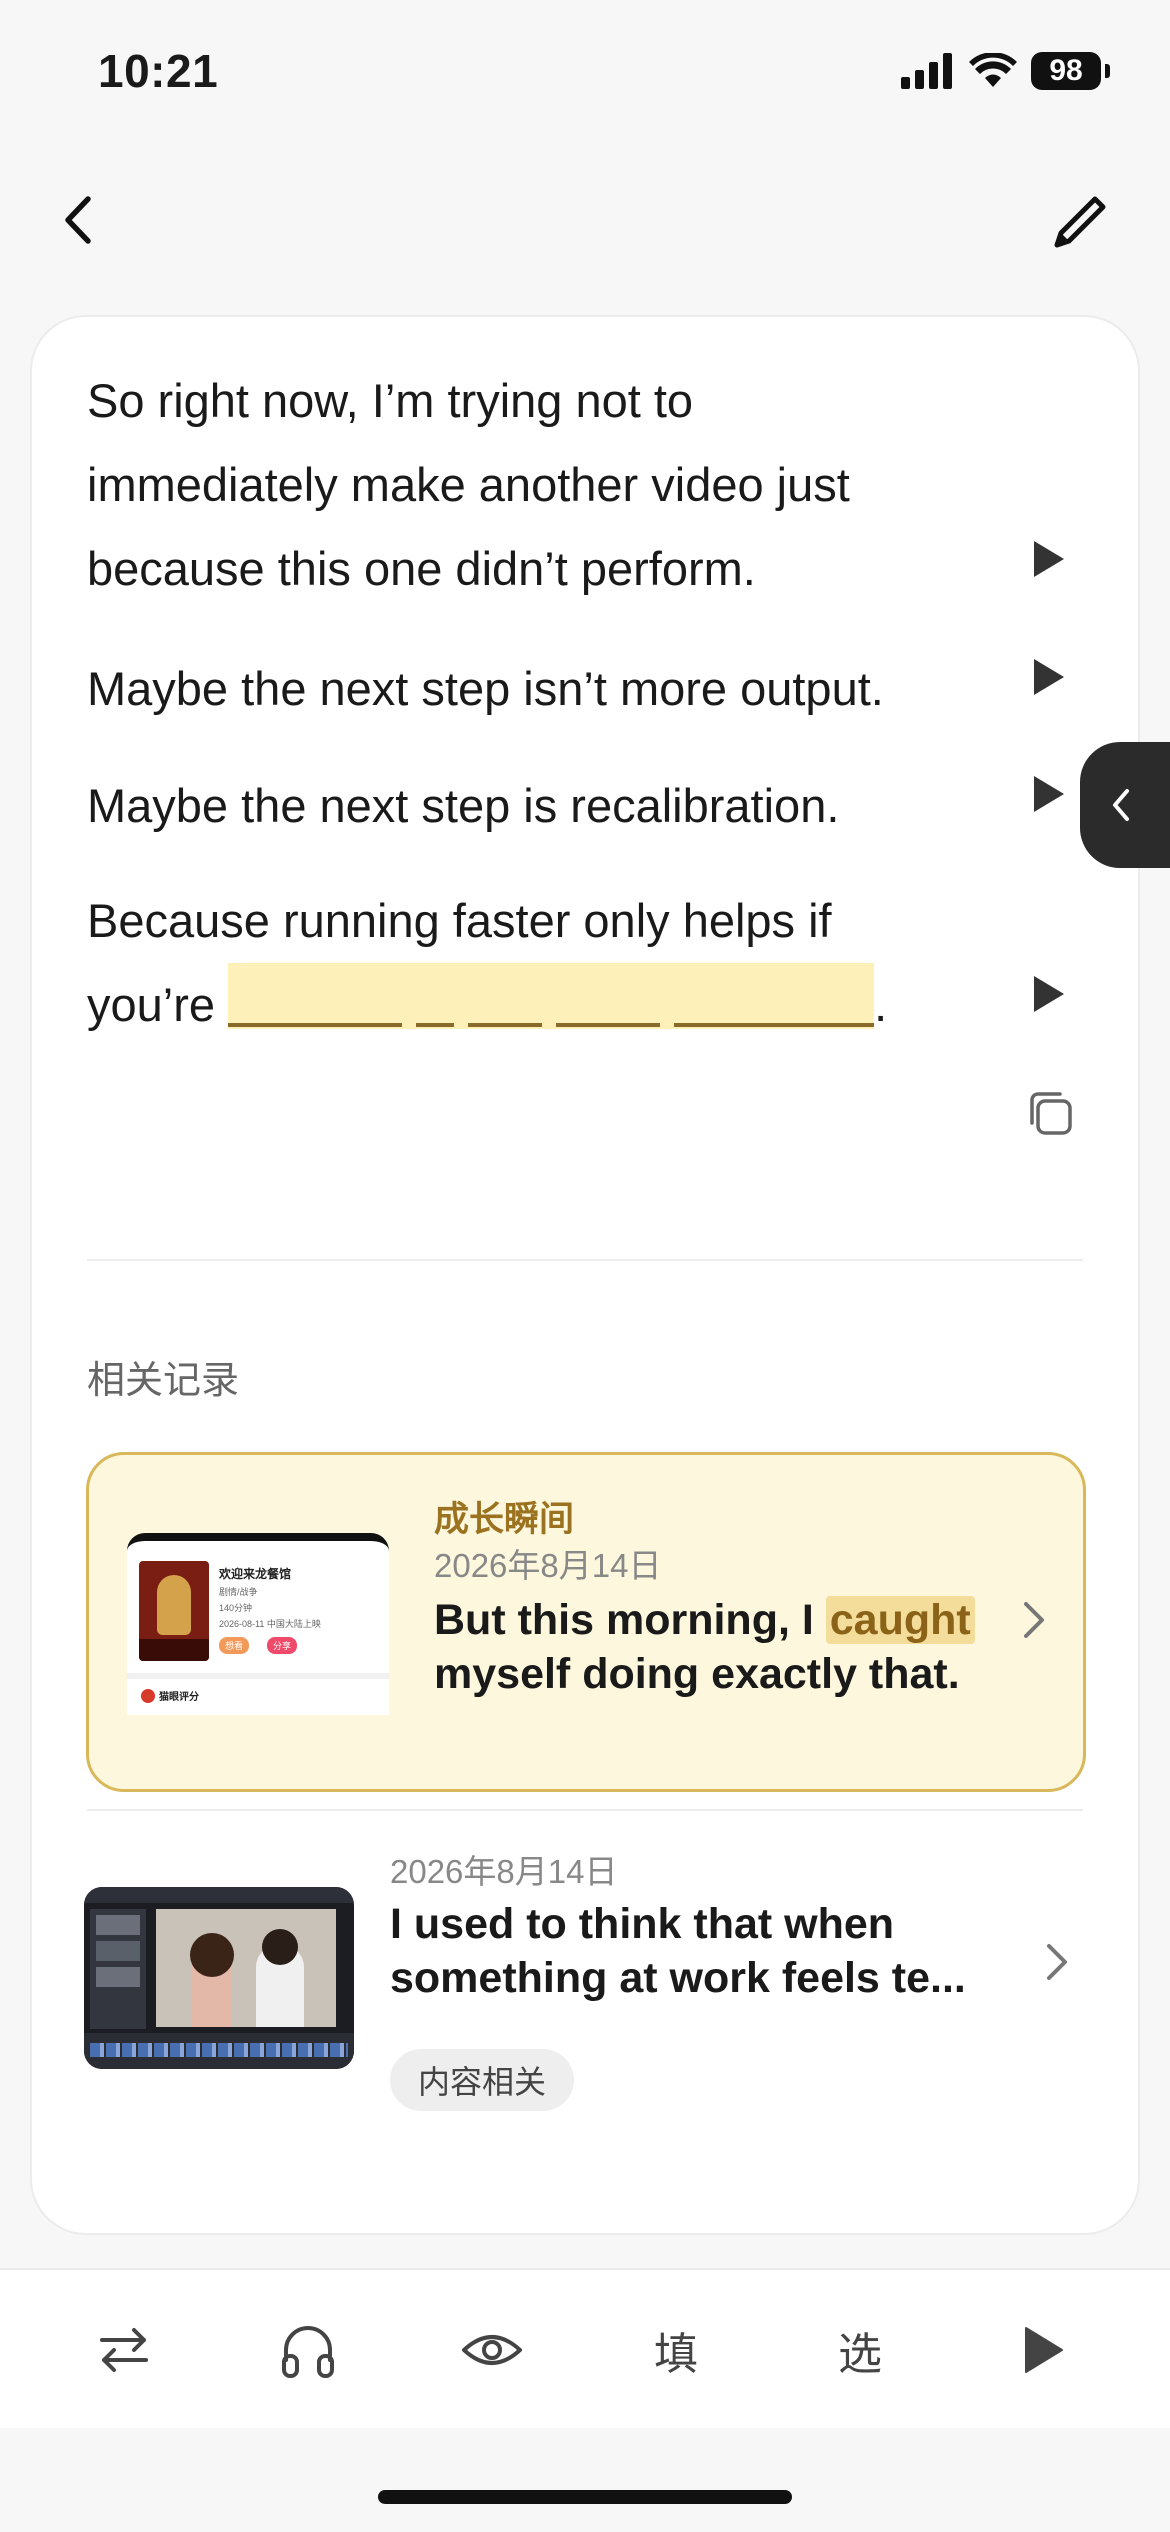  Describe the element at coordinates (504, 1519) in the screenshot. I see `record-1-tag: 成长瞬间` at that location.